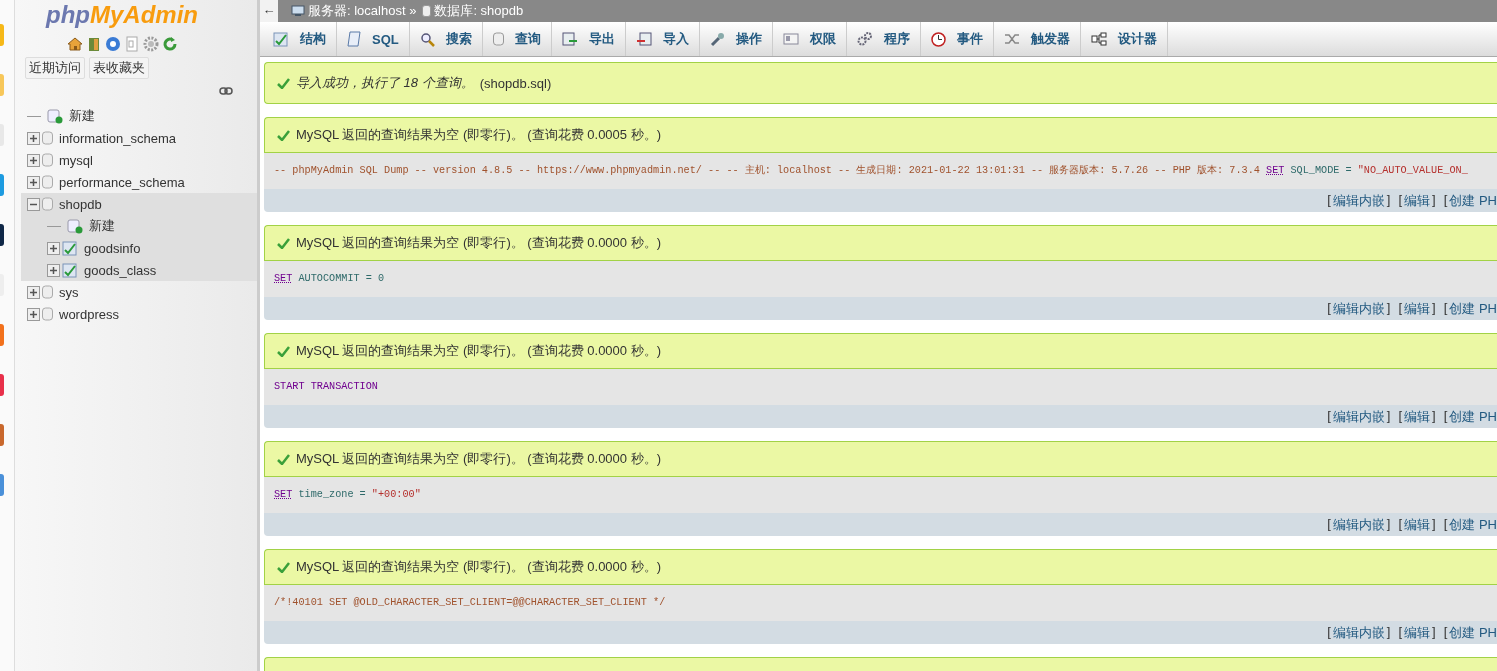 The width and height of the screenshot is (1497, 671). I want to click on tree-item: performance_schema, so click(122, 182).